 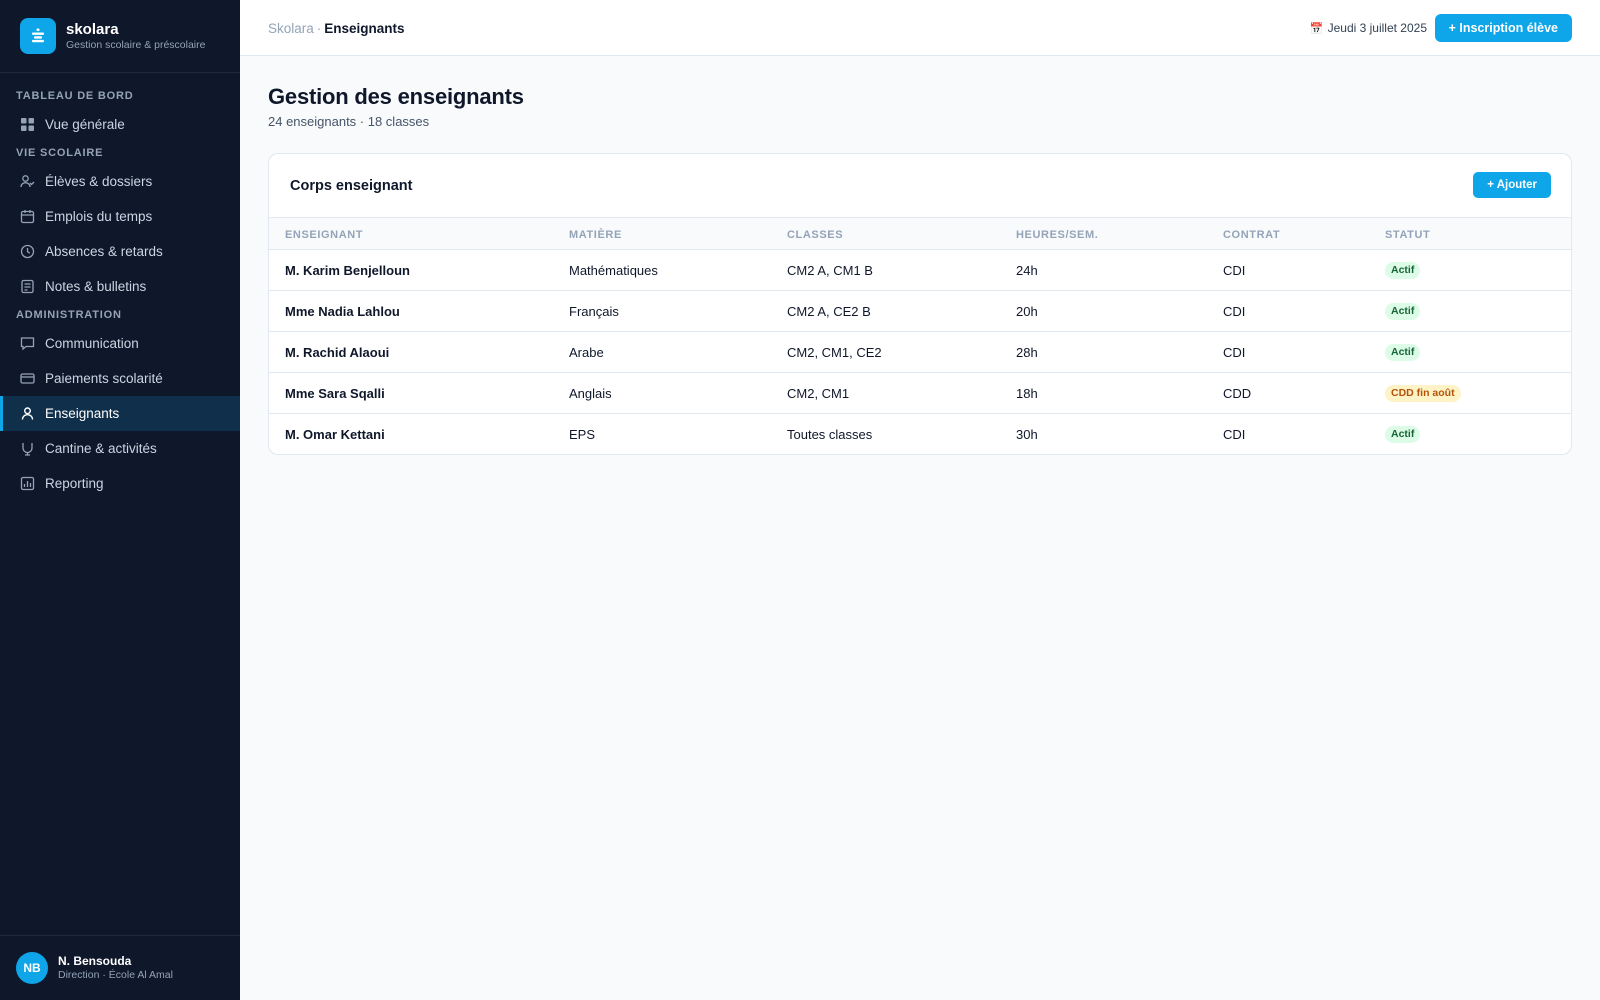 I want to click on sidebar-item-reporting: Reporting, so click(x=120, y=483).